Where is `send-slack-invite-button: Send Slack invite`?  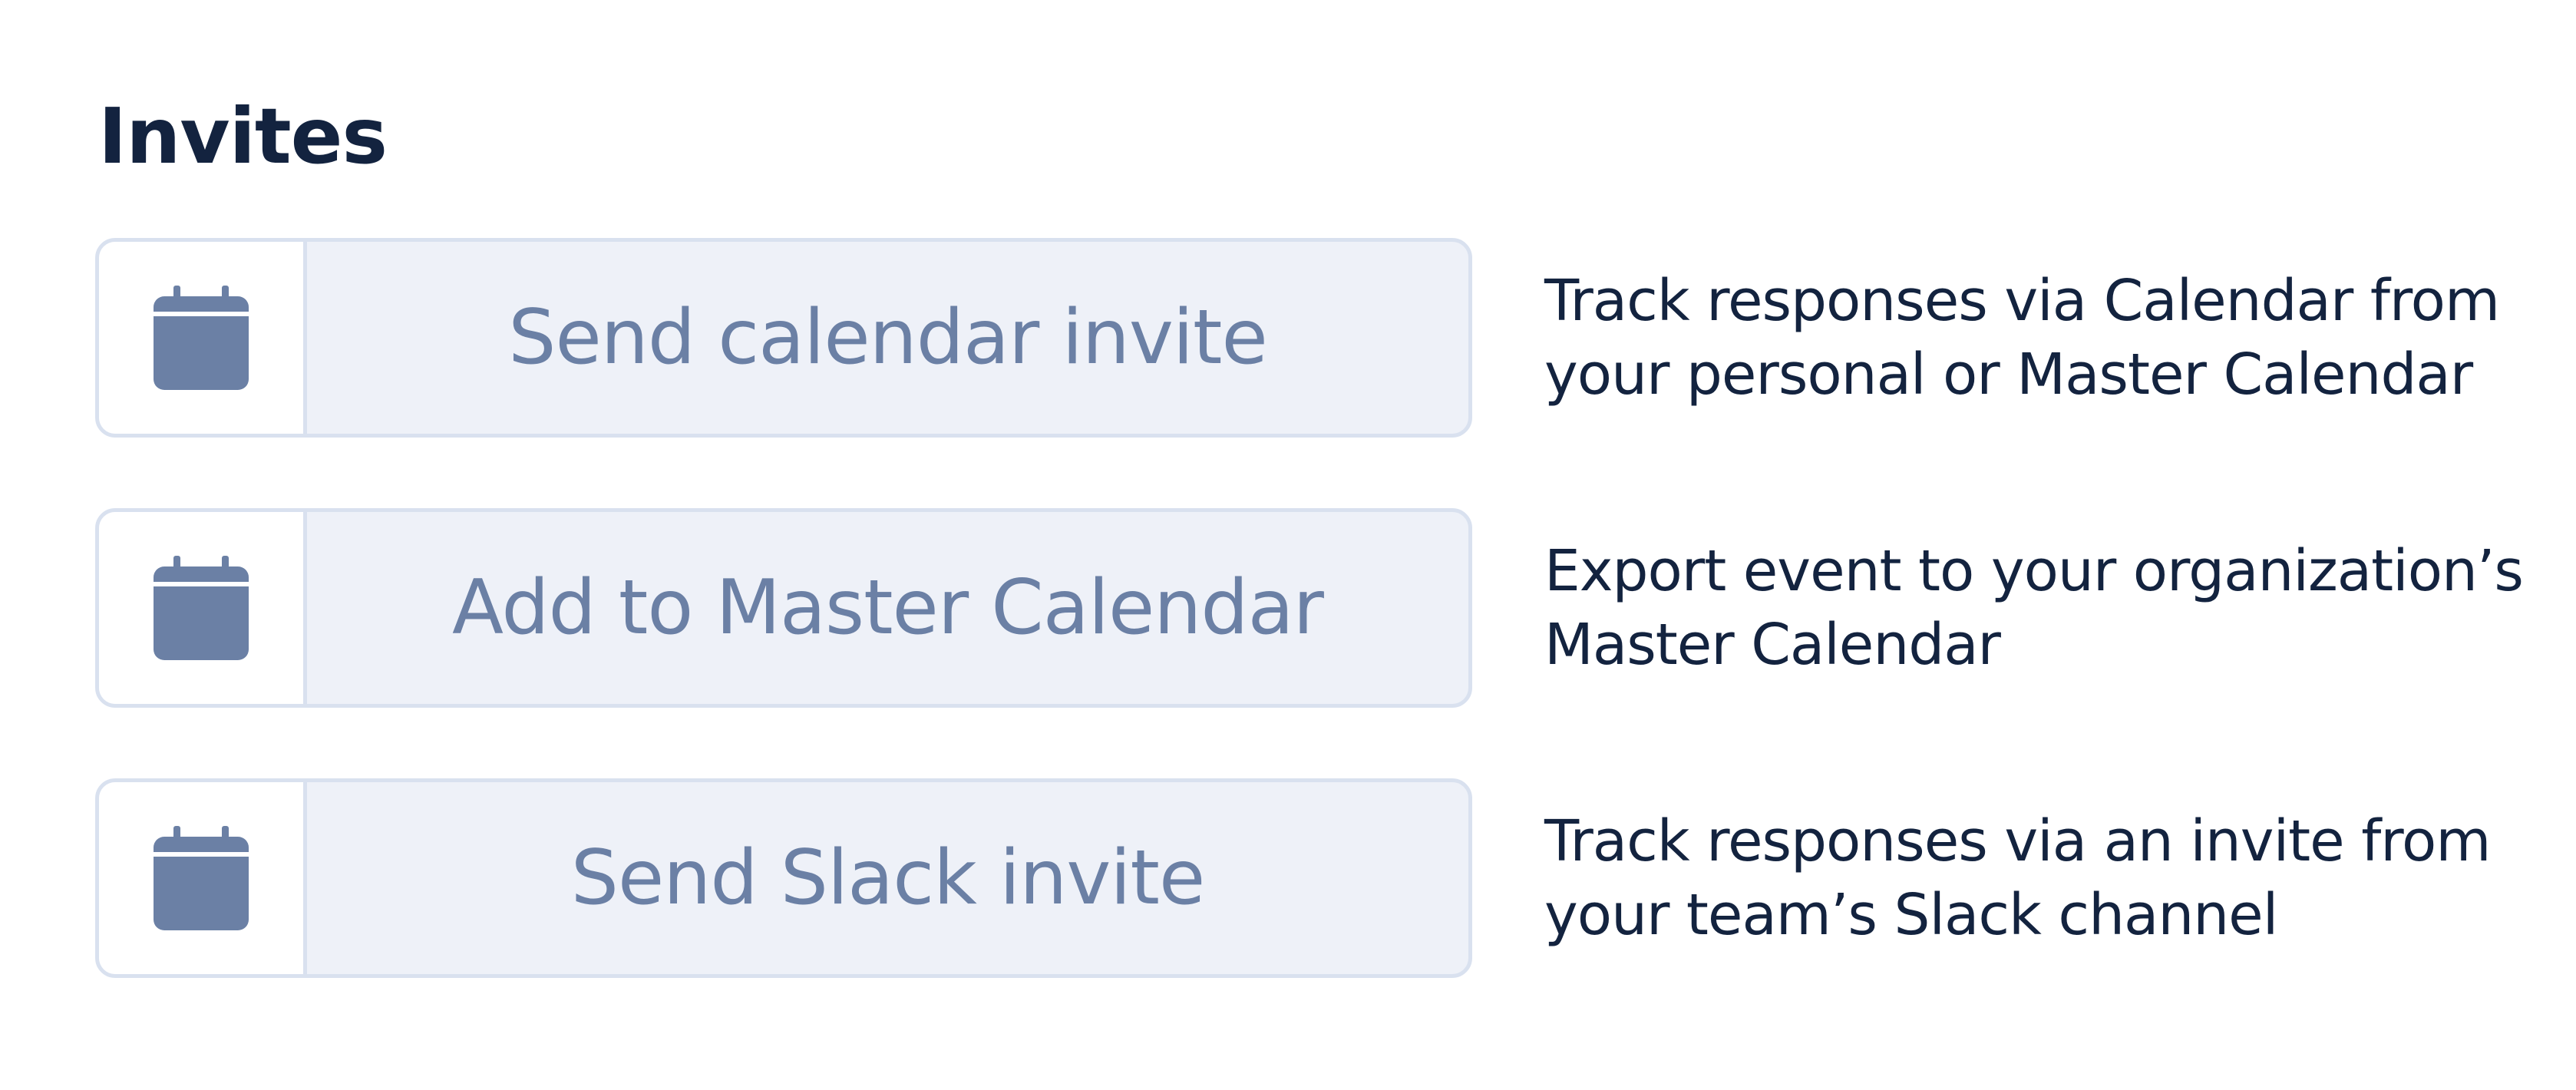
send-slack-invite-button: Send Slack invite is located at coordinates (783, 878).